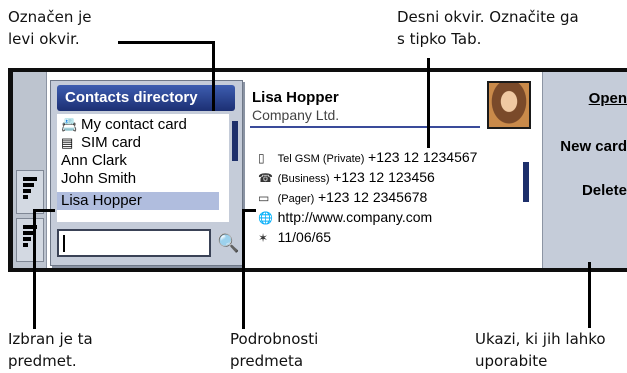 Image resolution: width=627 pixels, height=373 pixels. What do you see at coordinates (423, 157) in the screenshot?
I see `detail-value: +123 12 1234567` at bounding box center [423, 157].